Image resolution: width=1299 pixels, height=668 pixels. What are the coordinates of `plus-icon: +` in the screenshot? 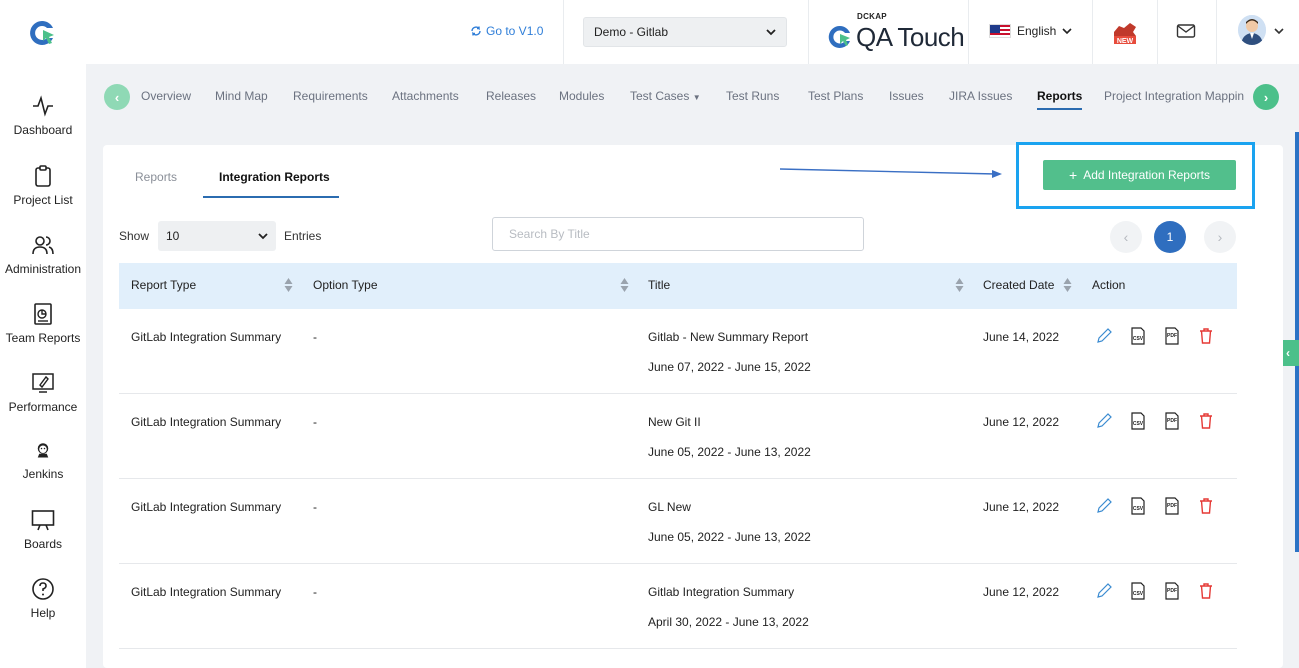 It's located at (1073, 175).